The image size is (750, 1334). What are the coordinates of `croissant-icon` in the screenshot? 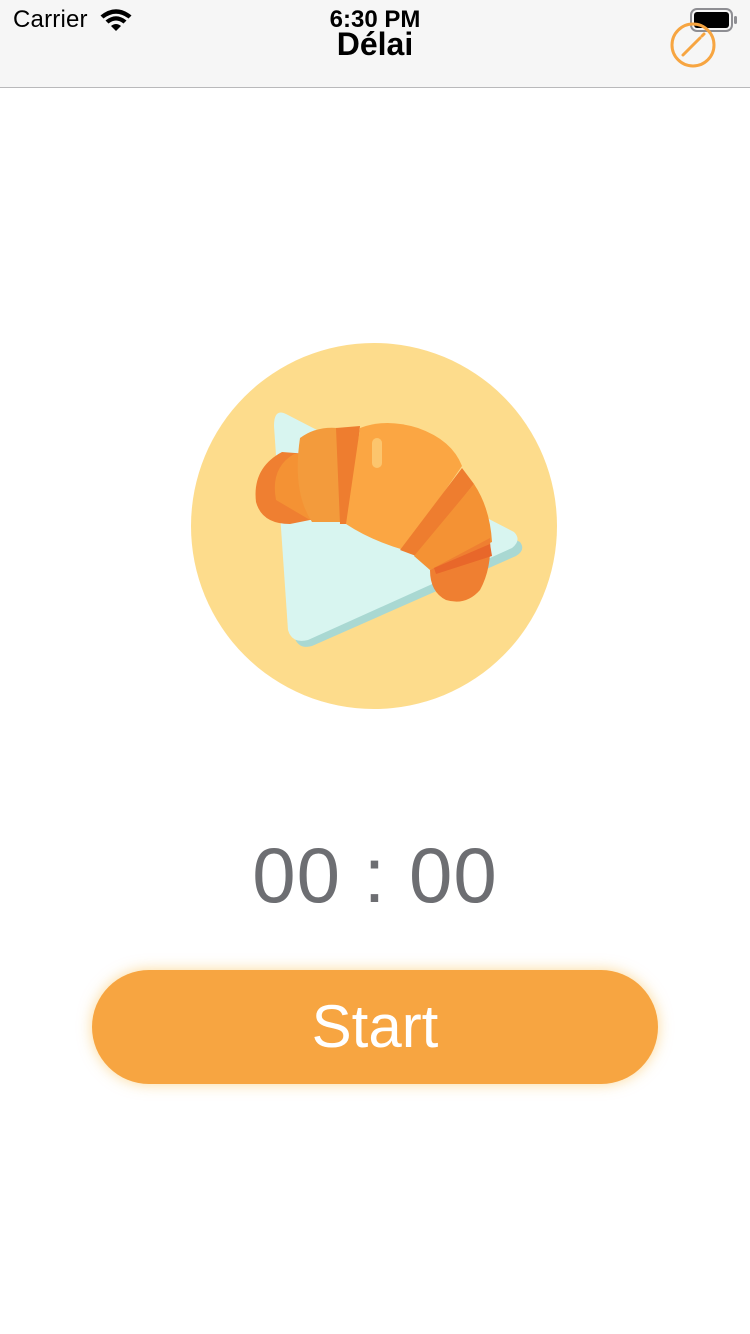 It's located at (374, 526).